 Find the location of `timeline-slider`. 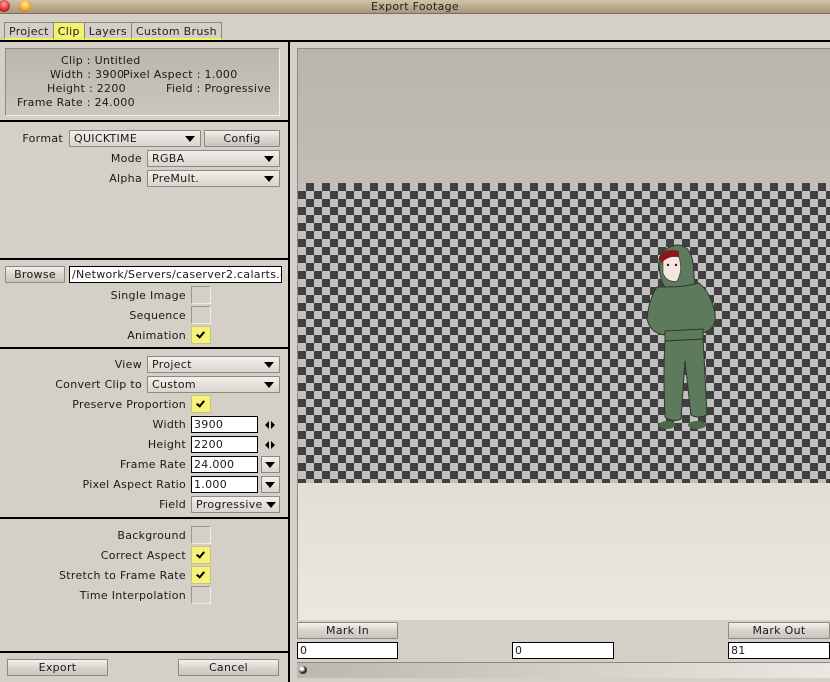

timeline-slider is located at coordinates (563, 670).